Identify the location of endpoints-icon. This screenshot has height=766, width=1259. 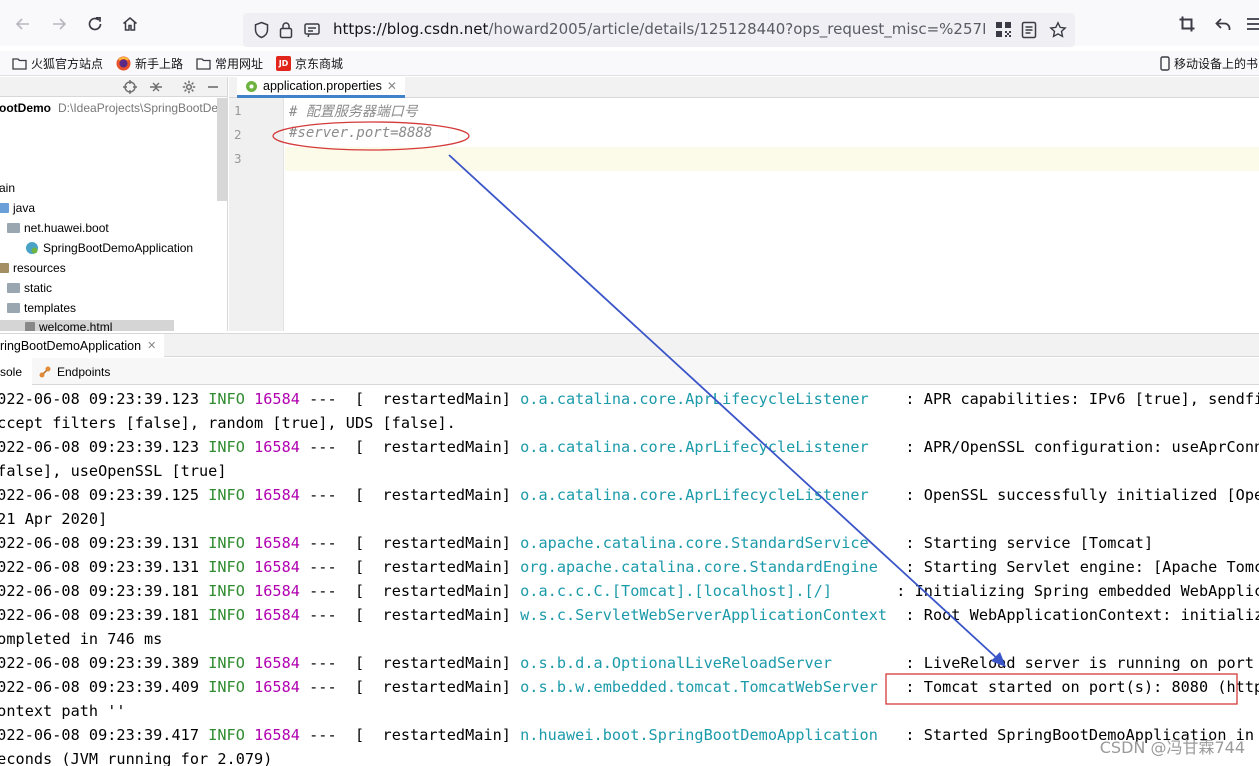
(45, 371).